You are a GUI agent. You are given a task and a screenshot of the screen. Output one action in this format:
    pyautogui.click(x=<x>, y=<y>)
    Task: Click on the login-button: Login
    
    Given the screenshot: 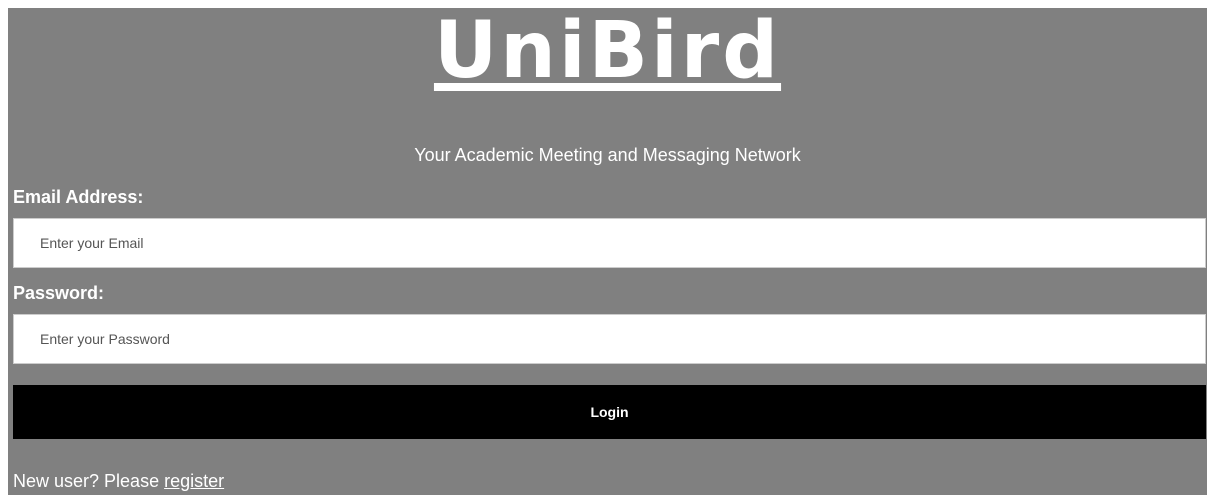 What is the action you would take?
    pyautogui.click(x=609, y=412)
    